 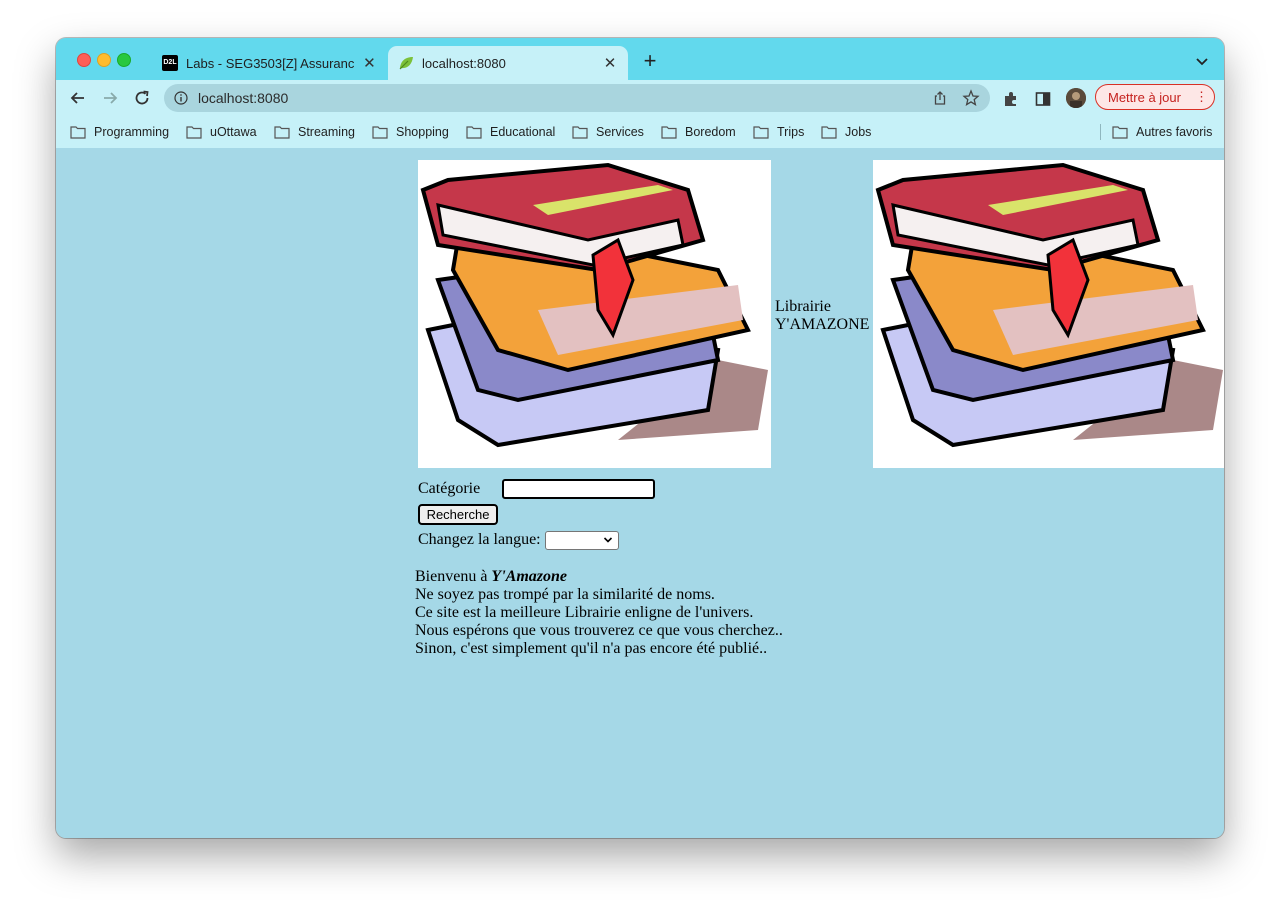 What do you see at coordinates (479, 539) in the screenshot?
I see `language-label: Changez la langue:` at bounding box center [479, 539].